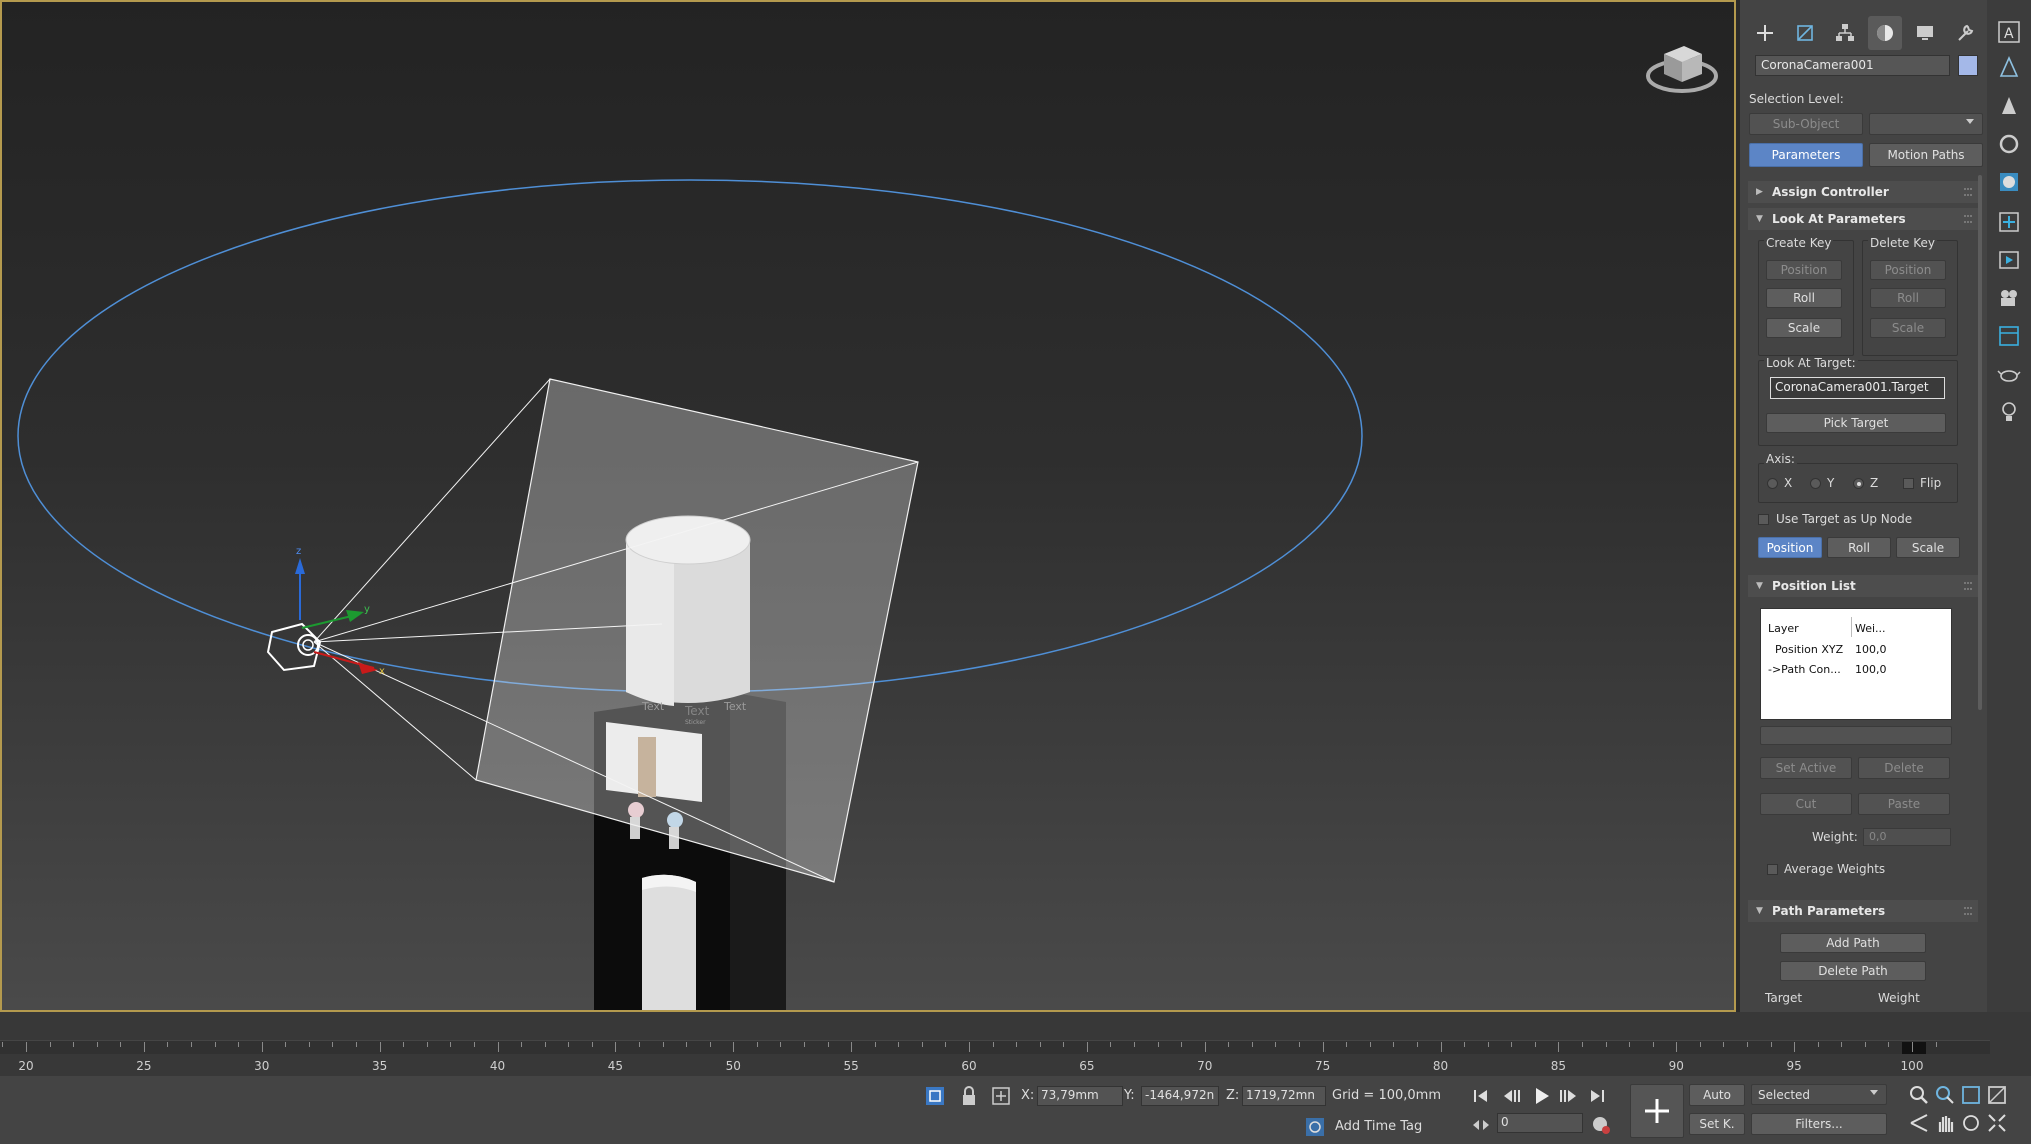  I want to click on key-mode-toggle-icon, so click(1481, 1125).